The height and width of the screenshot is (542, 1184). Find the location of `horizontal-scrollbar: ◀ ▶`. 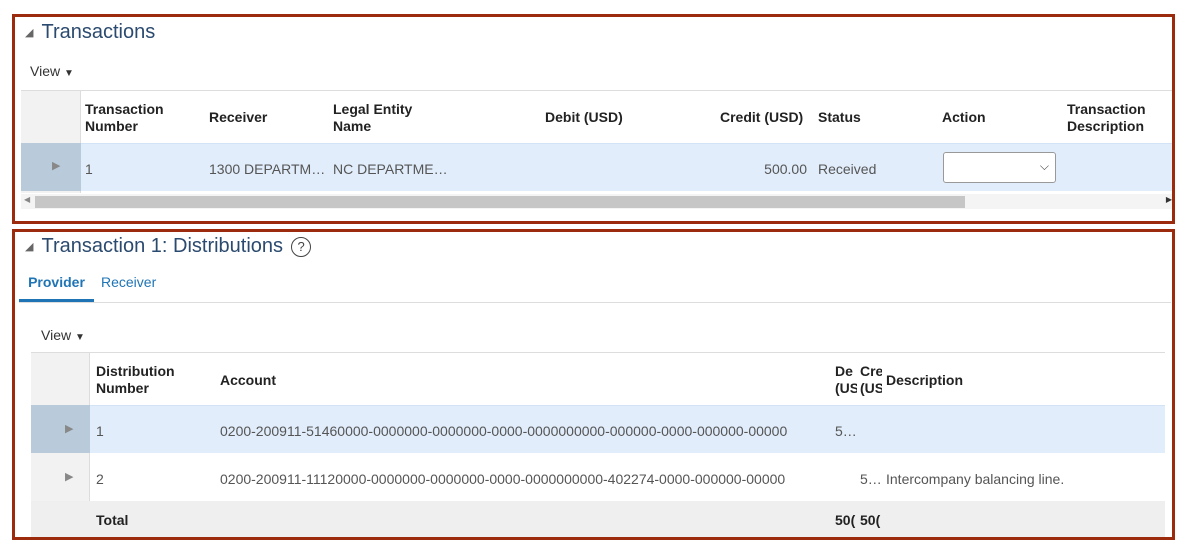

horizontal-scrollbar: ◀ ▶ is located at coordinates (596, 201).